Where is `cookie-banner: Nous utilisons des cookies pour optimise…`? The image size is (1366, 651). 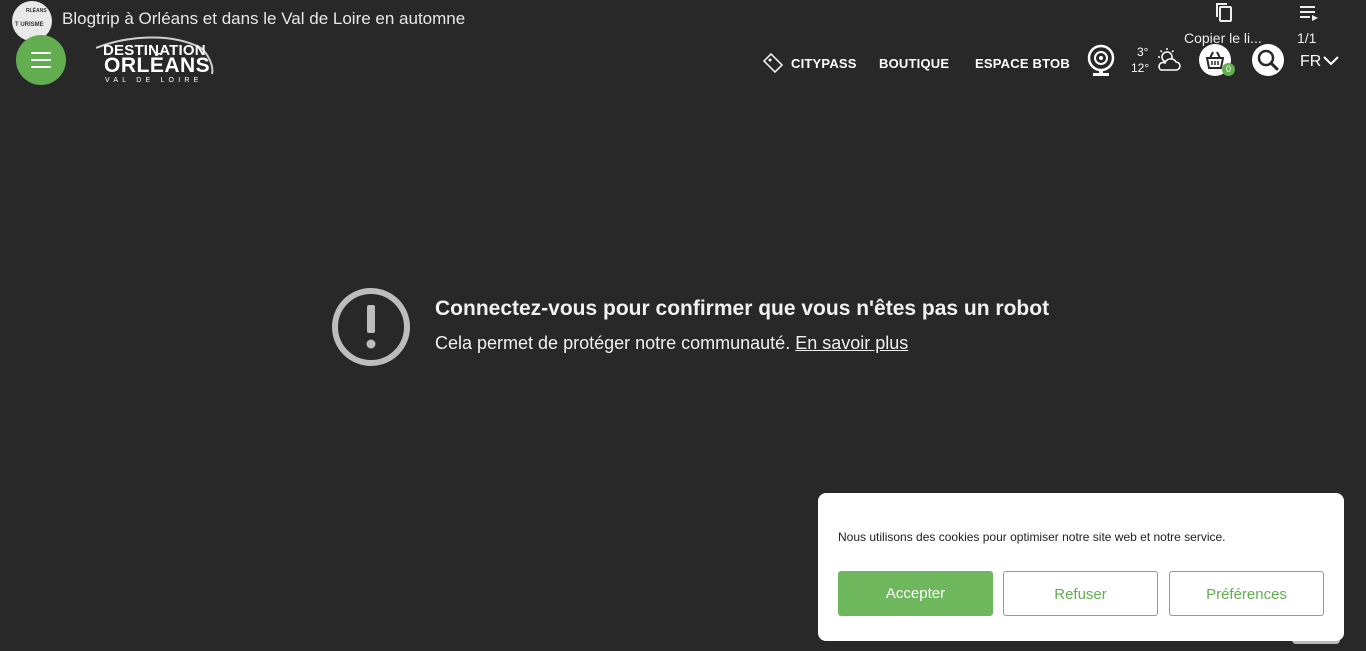 cookie-banner: Nous utilisons des cookies pour optimise… is located at coordinates (1081, 567).